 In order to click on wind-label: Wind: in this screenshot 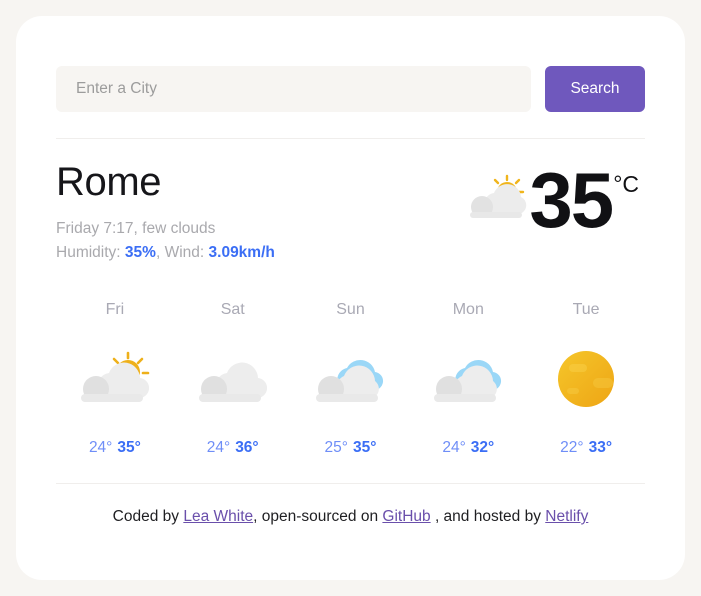, I will do `click(184, 253)`.